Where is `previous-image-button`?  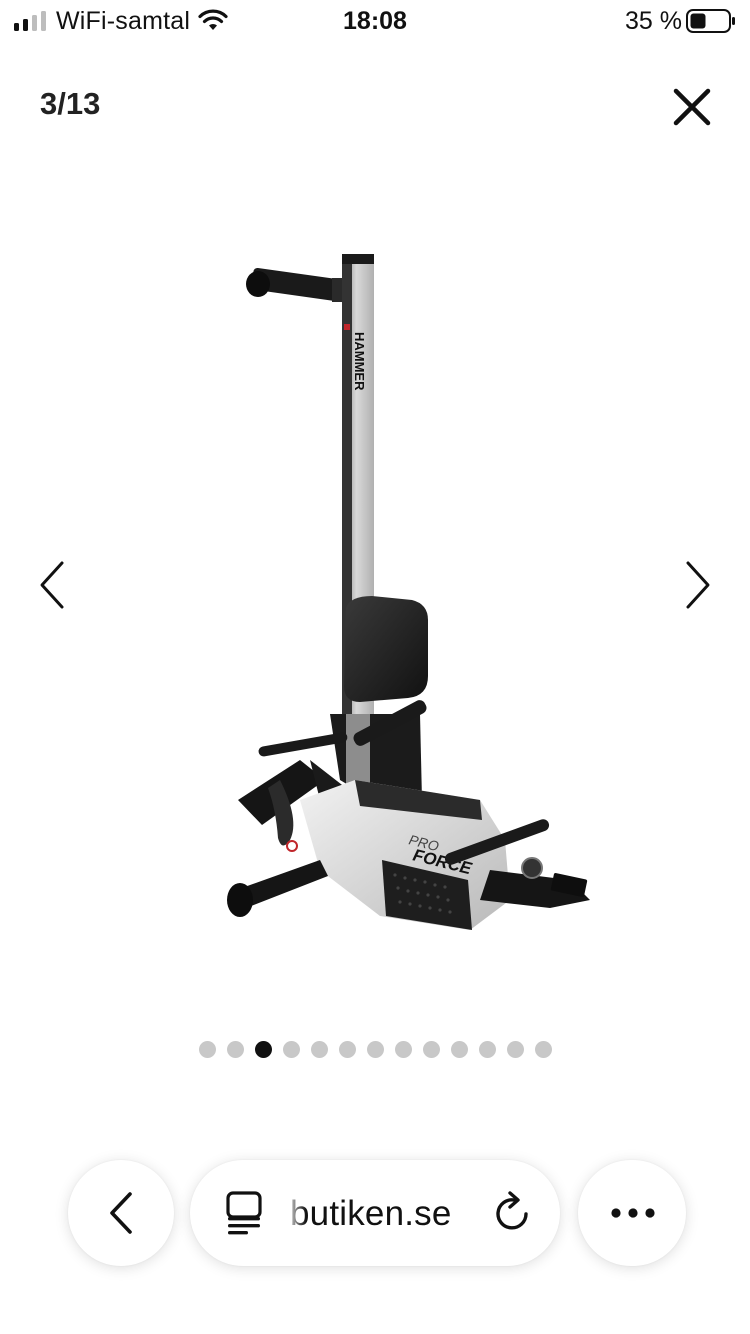 previous-image-button is located at coordinates (53, 585).